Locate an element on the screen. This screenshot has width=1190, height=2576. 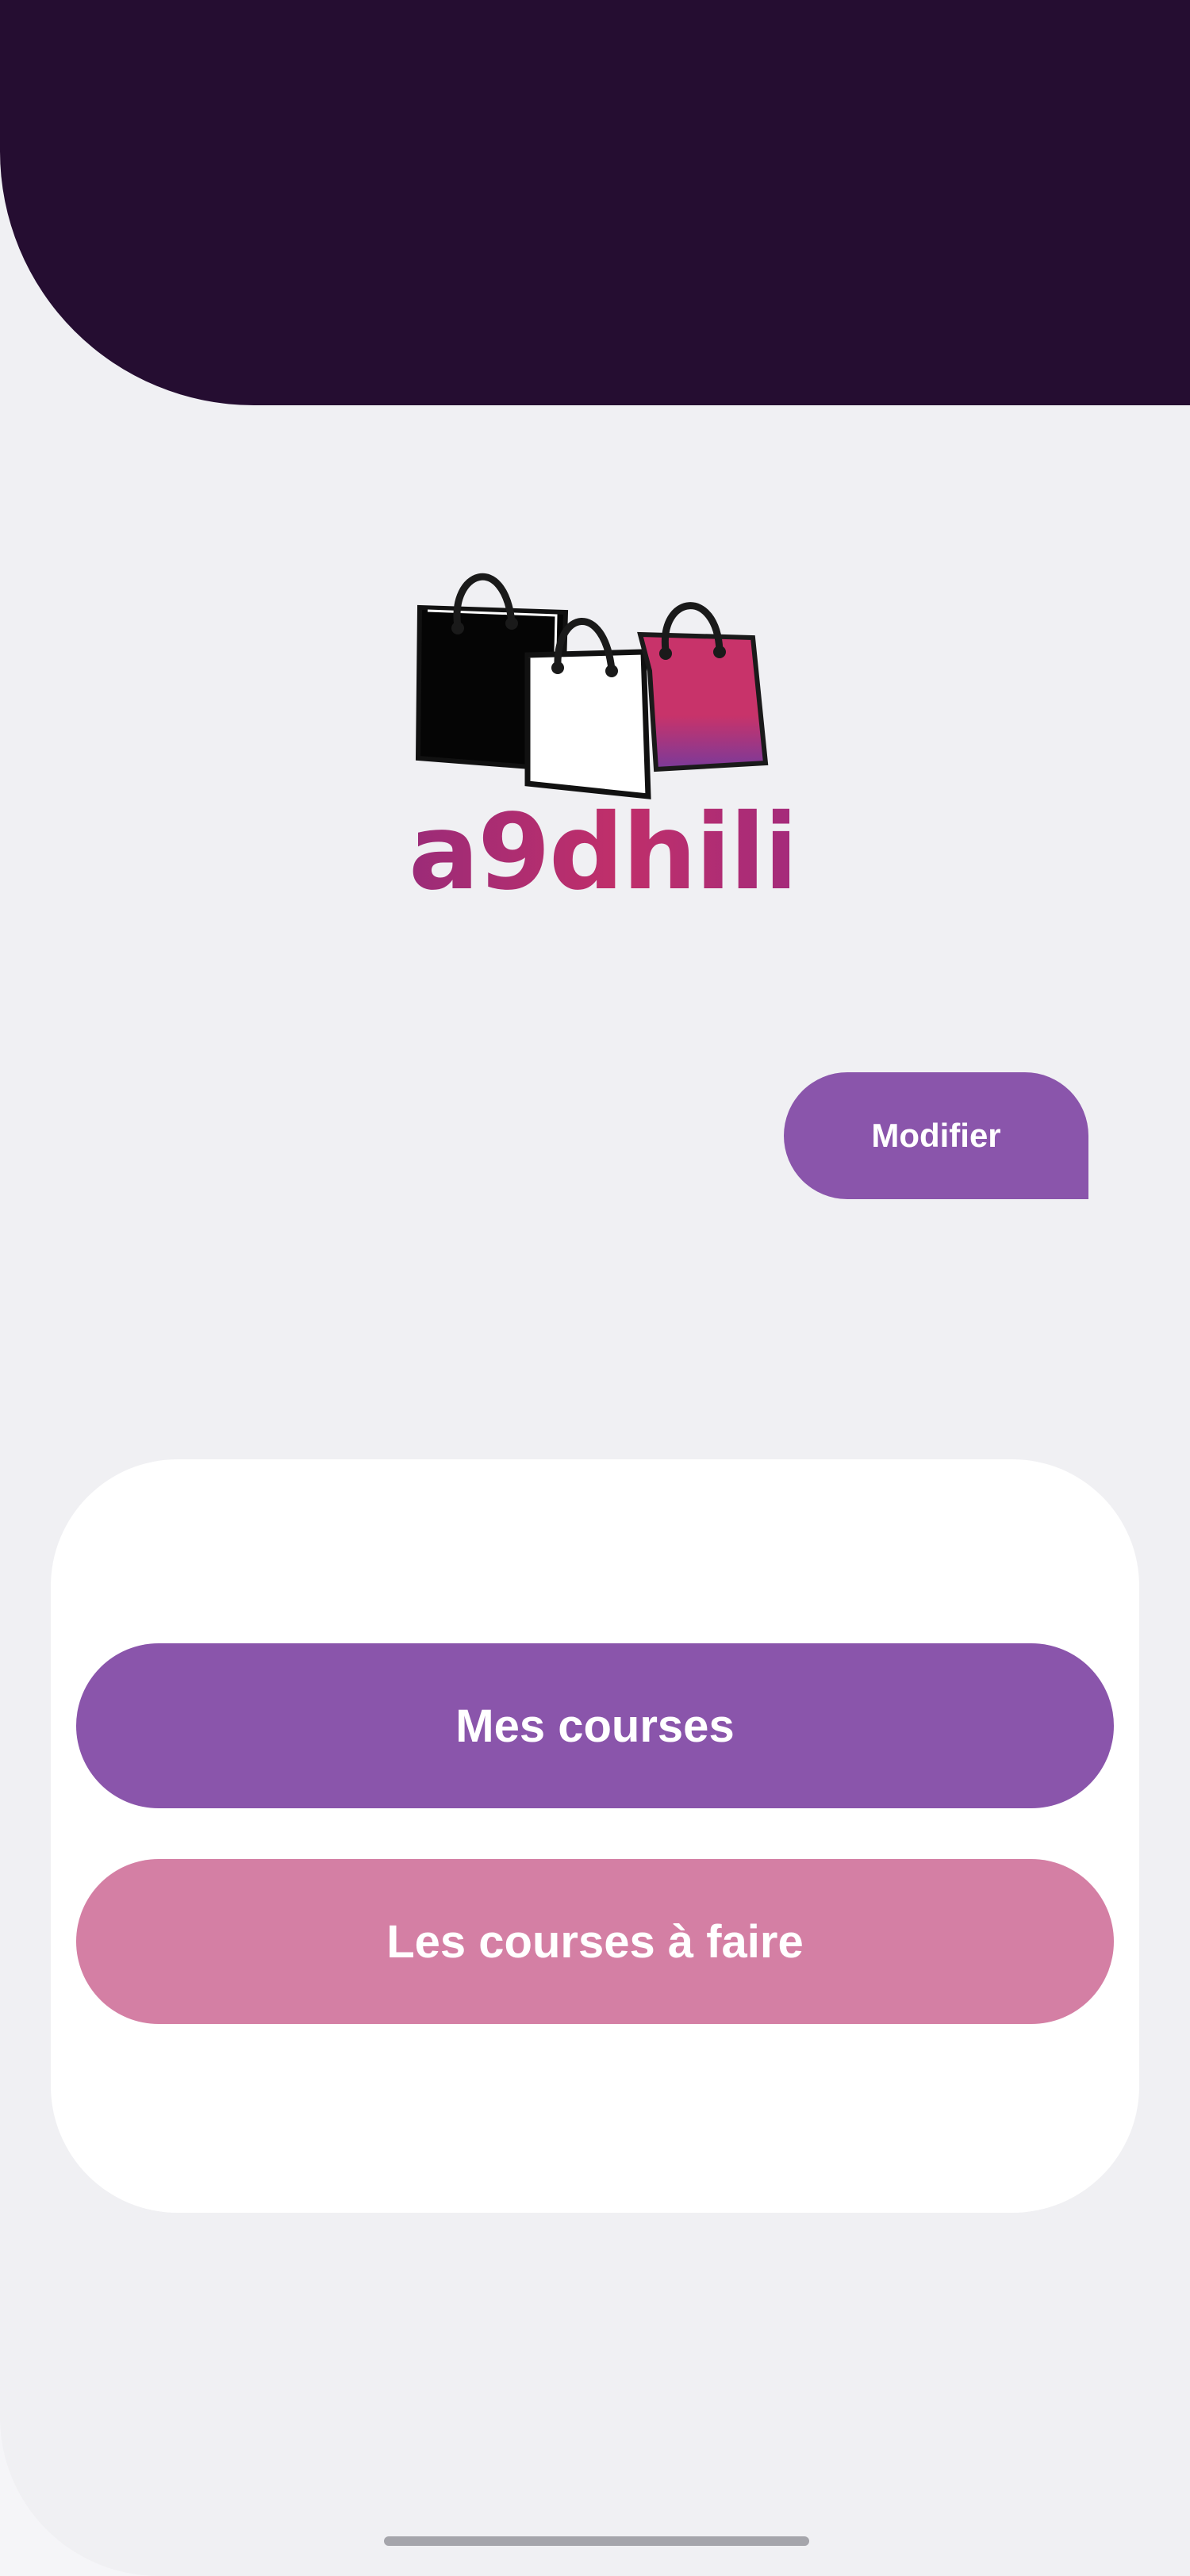
shopping-bags-icon is located at coordinates (592, 686).